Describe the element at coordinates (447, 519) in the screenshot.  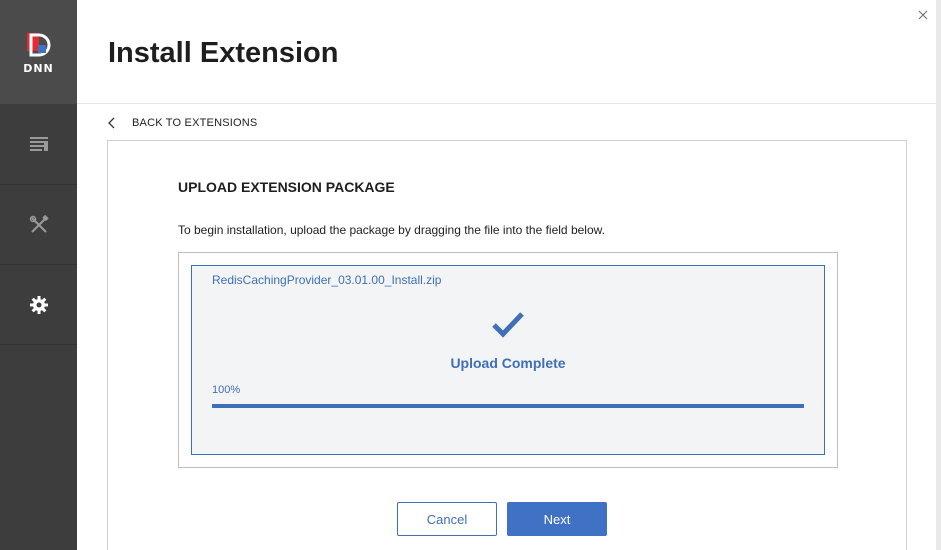
I see `cancel-button: Cancel` at that location.